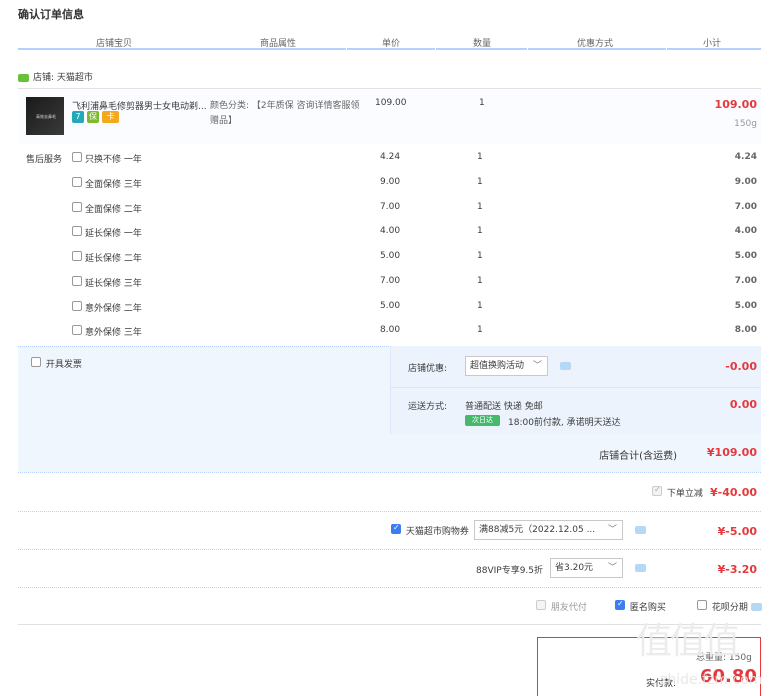 The image size is (782, 696). Describe the element at coordinates (113, 185) in the screenshot. I see `service-option-label: 全面保修 三年` at that location.